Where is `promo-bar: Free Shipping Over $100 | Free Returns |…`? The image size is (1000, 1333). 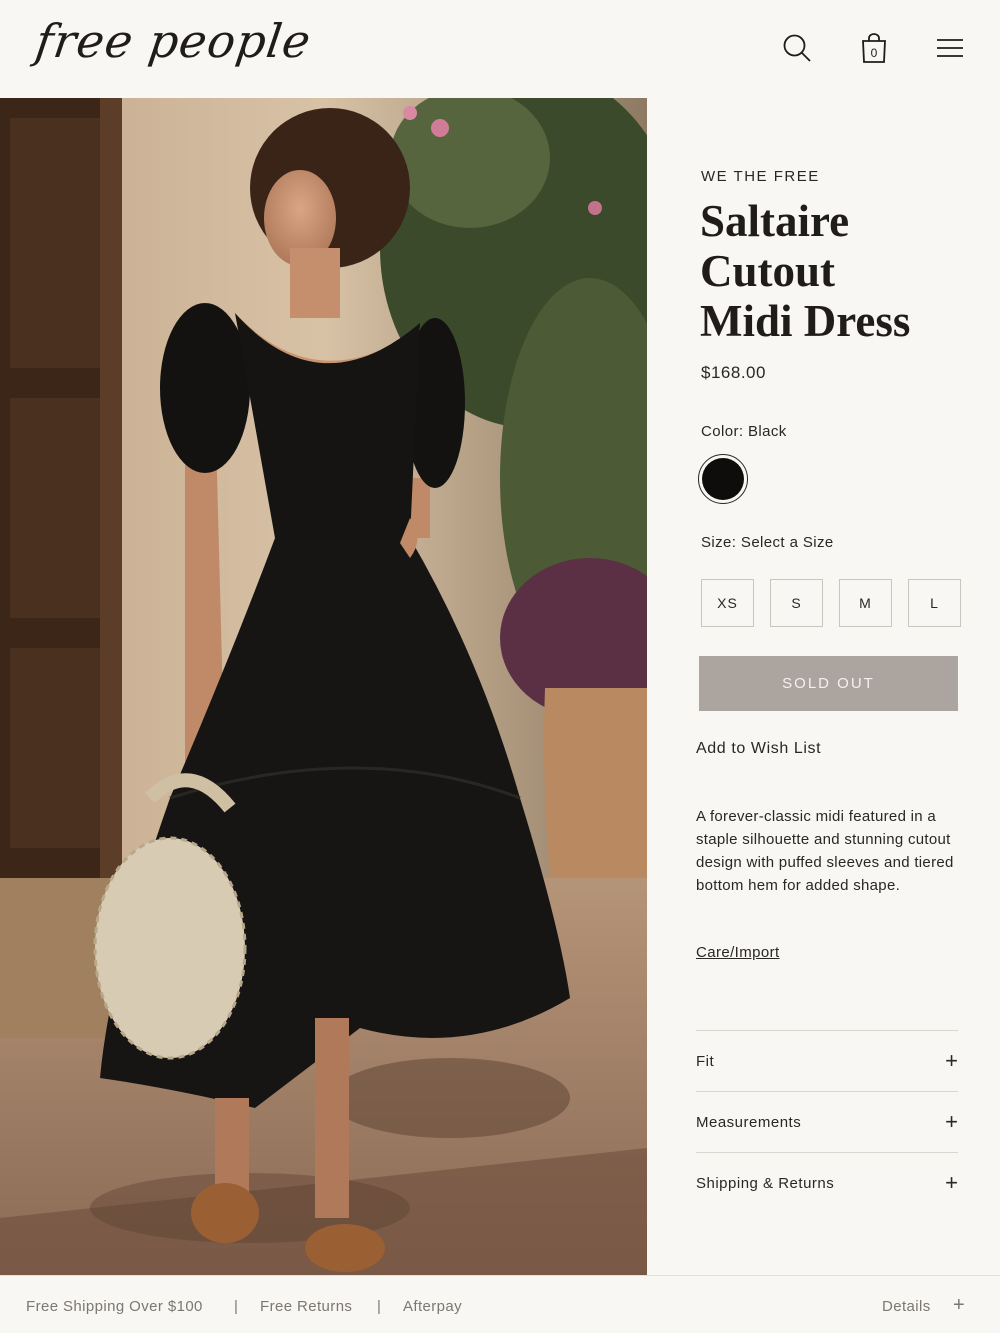
promo-bar: Free Shipping Over $100 | Free Returns |… is located at coordinates (500, 1304).